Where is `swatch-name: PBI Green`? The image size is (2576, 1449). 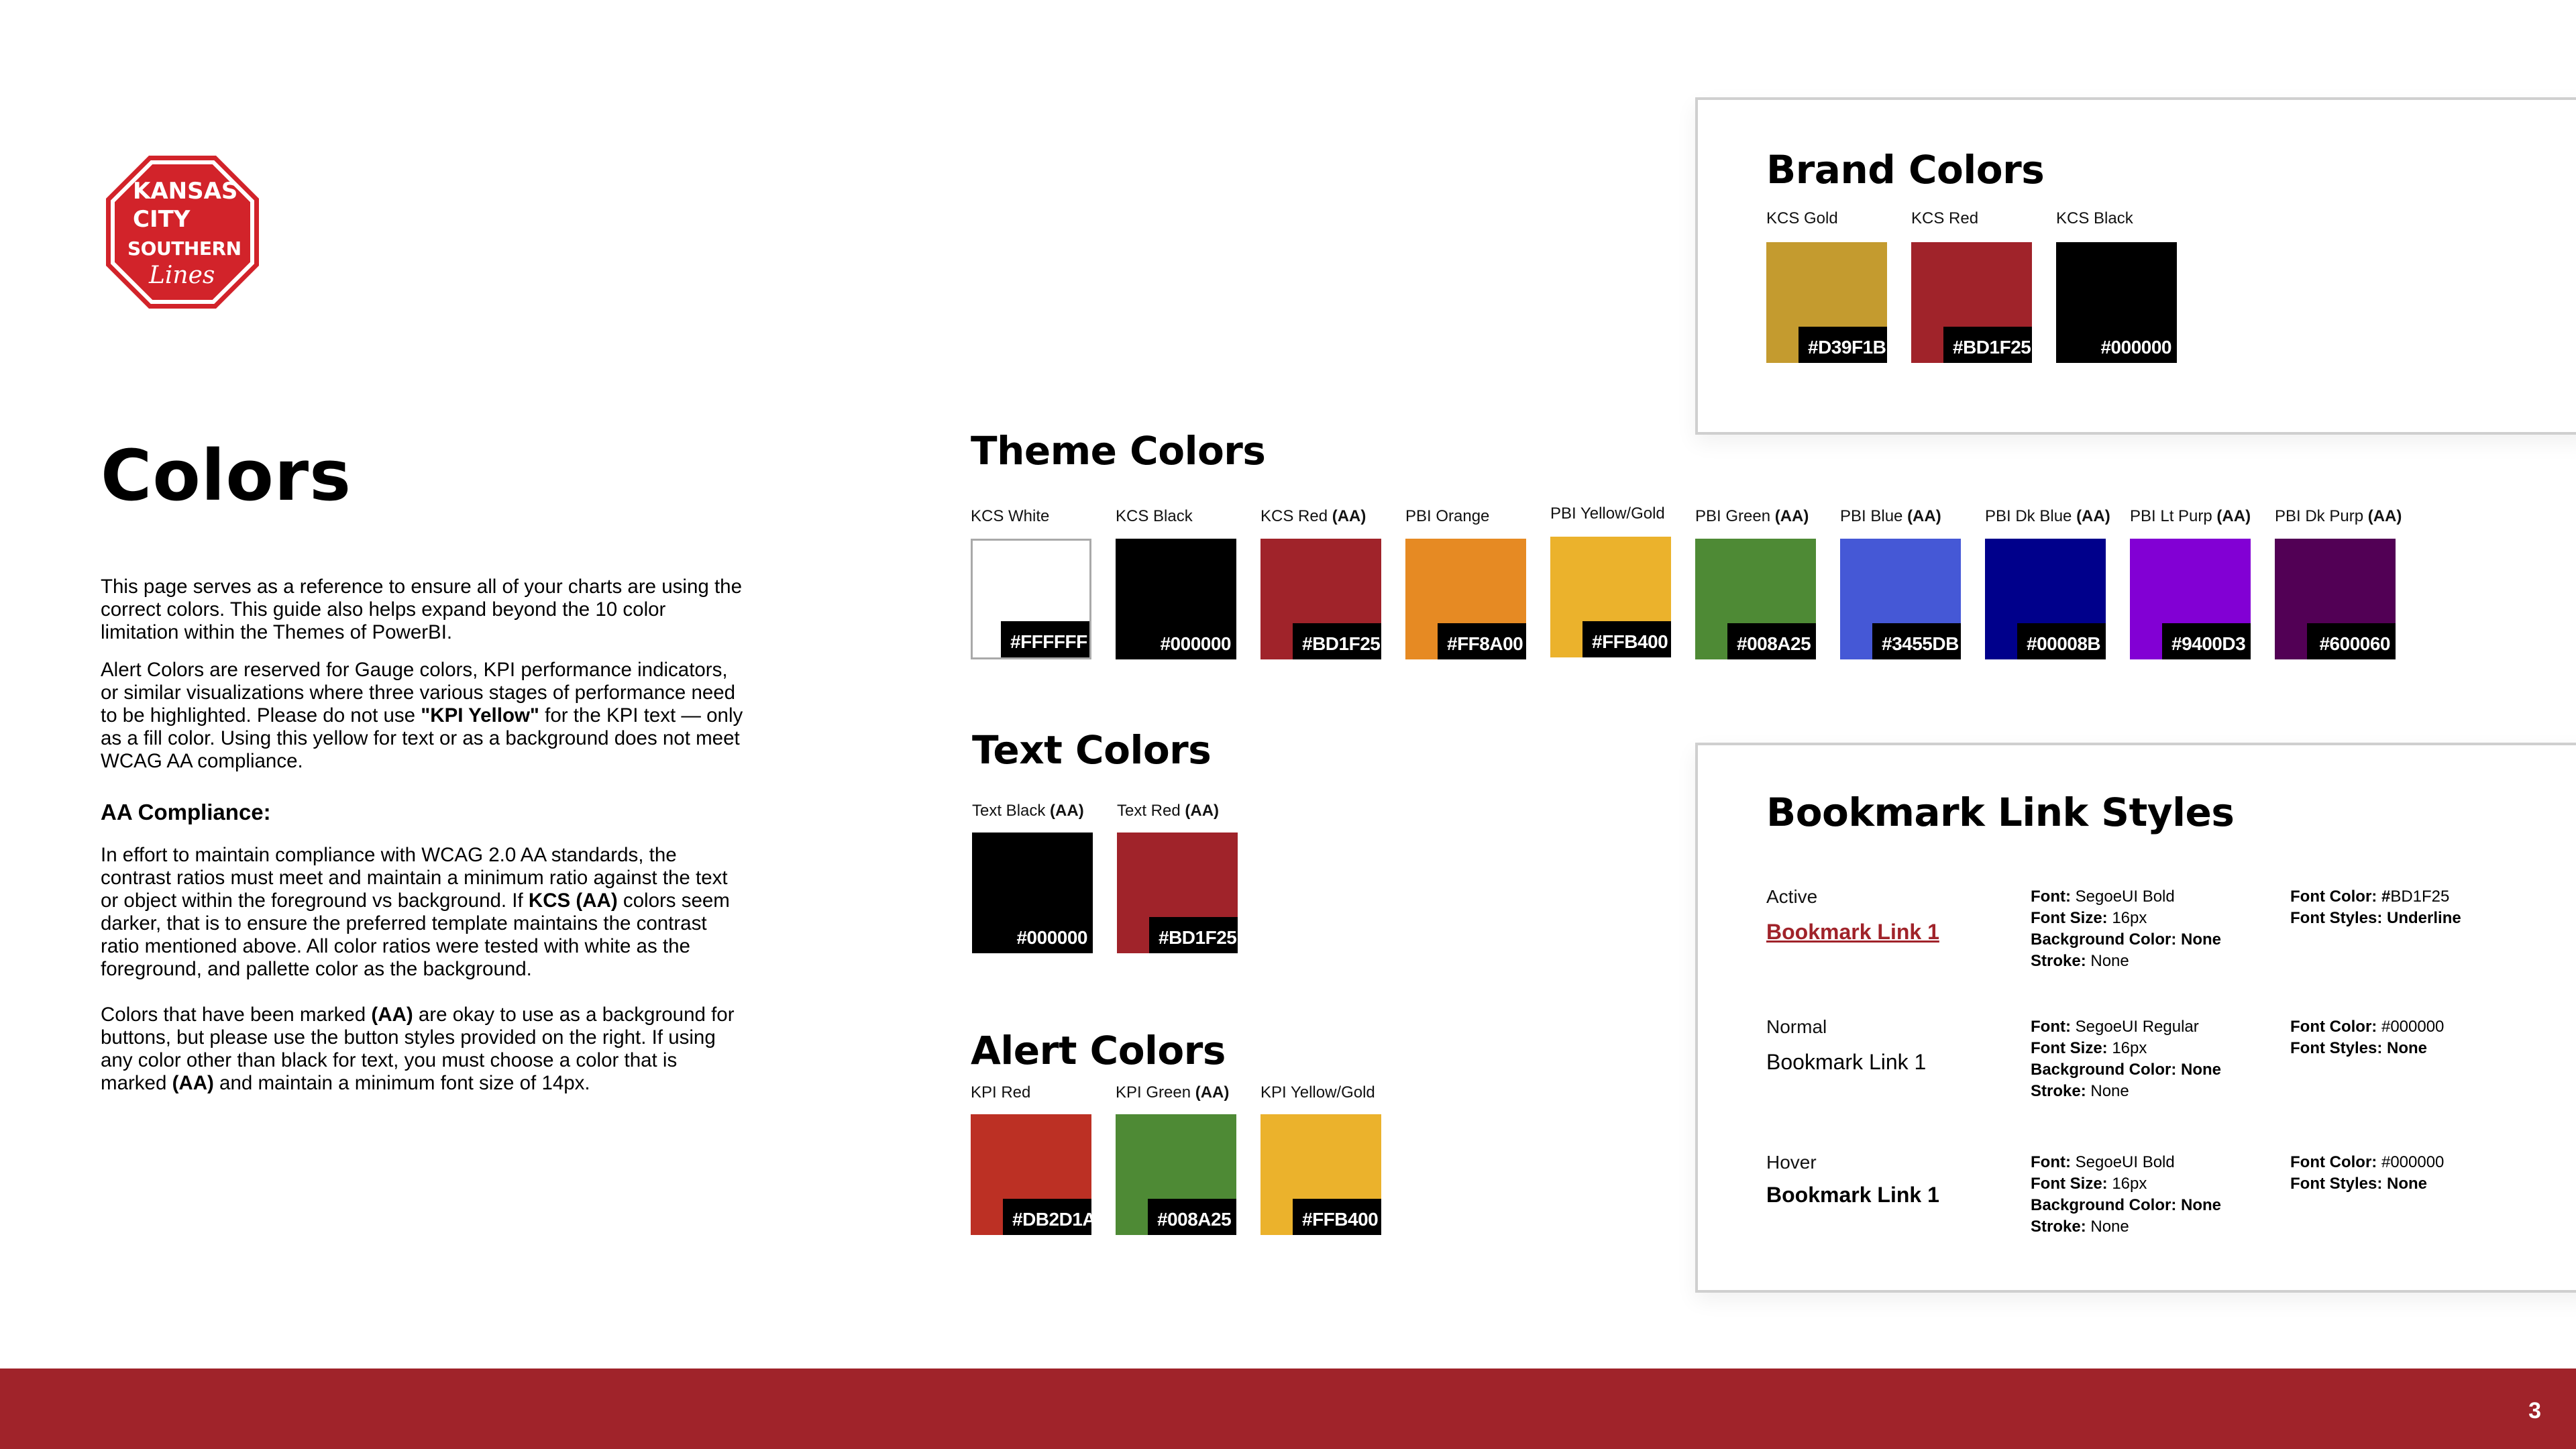
swatch-name: PBI Green is located at coordinates (1735, 516).